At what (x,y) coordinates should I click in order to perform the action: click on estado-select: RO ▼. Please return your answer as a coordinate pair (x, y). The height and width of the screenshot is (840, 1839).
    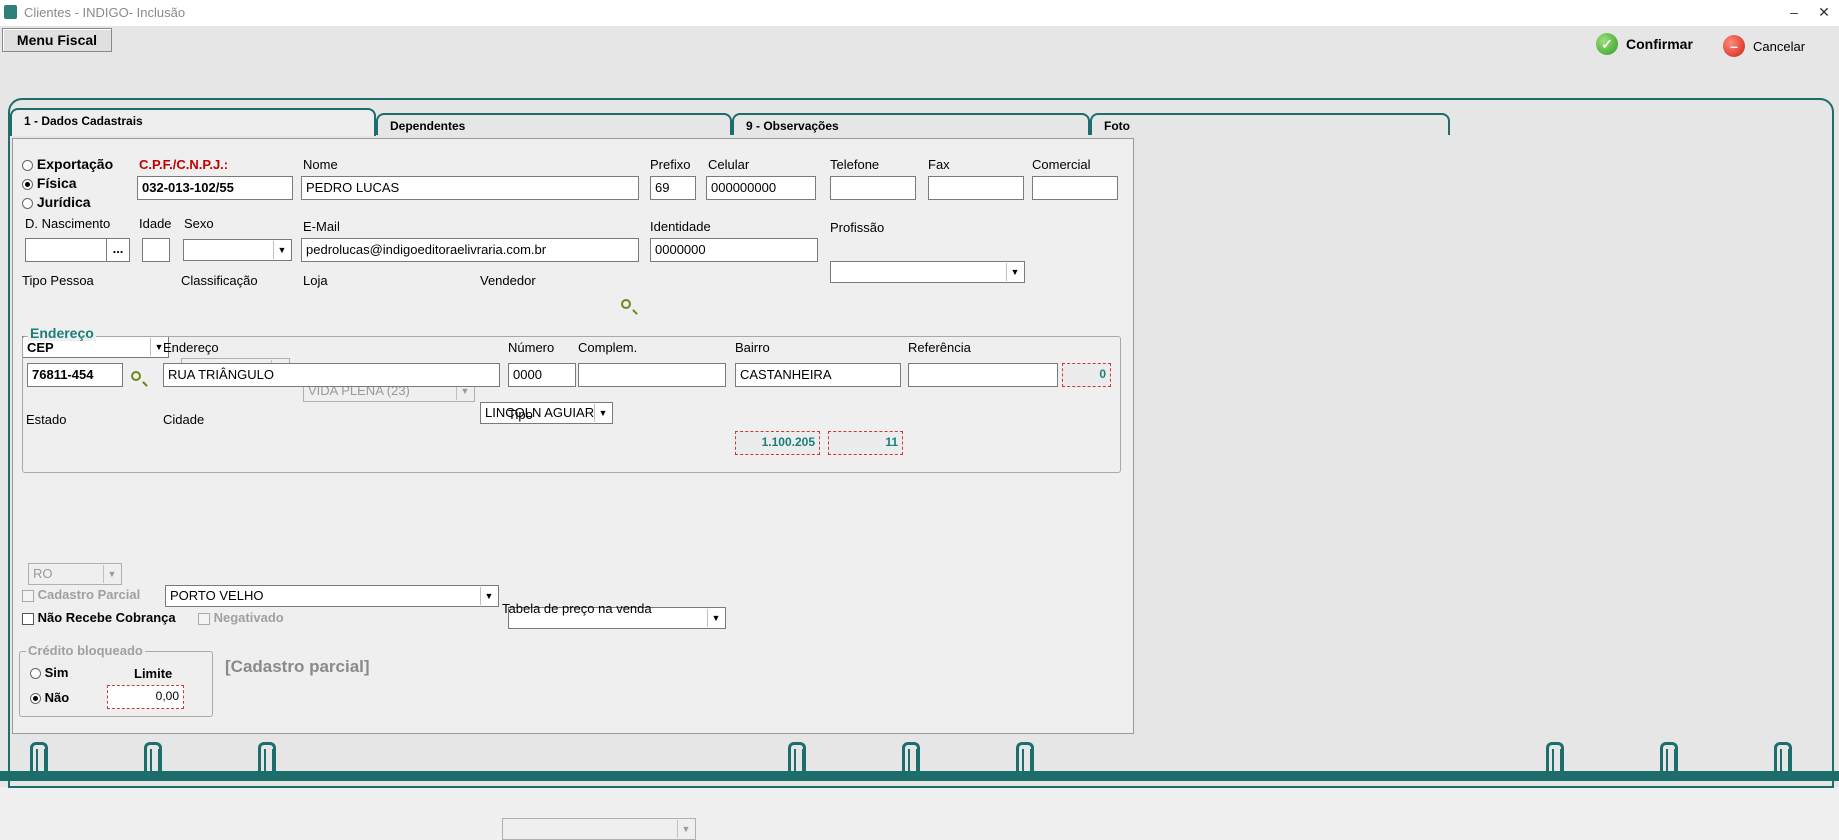
    Looking at the image, I should click on (75, 574).